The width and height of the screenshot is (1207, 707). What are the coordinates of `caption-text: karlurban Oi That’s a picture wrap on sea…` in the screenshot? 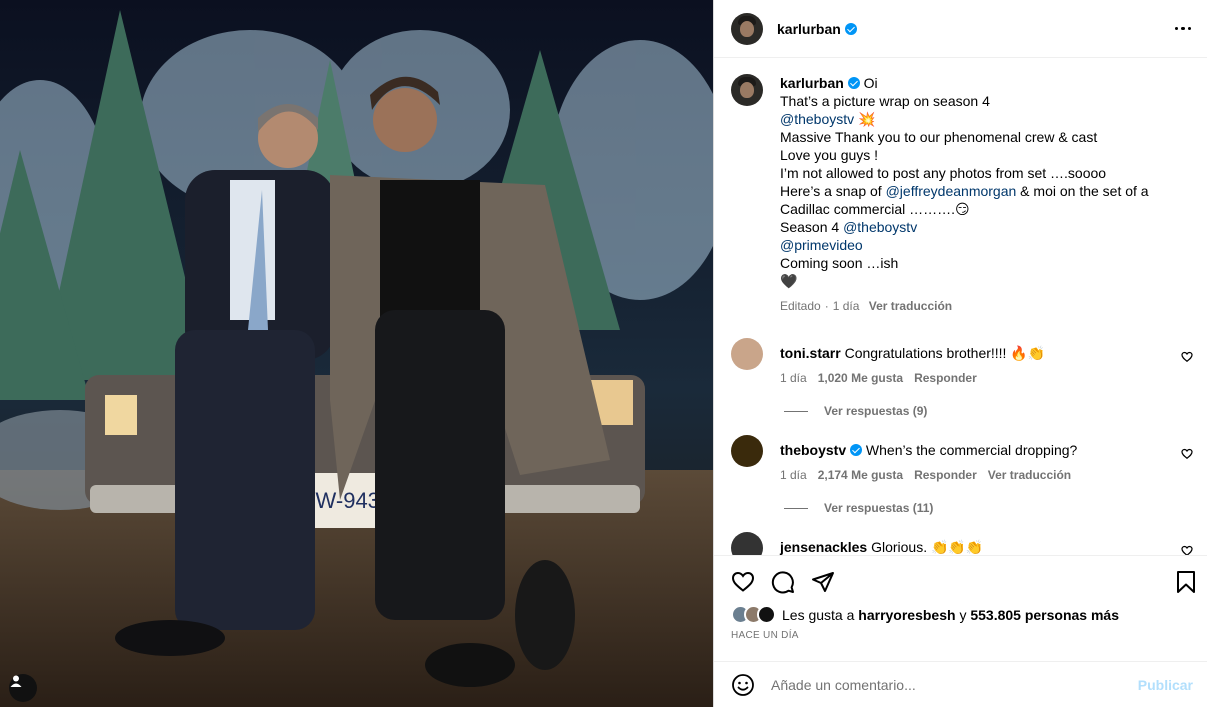 It's located at (964, 182).